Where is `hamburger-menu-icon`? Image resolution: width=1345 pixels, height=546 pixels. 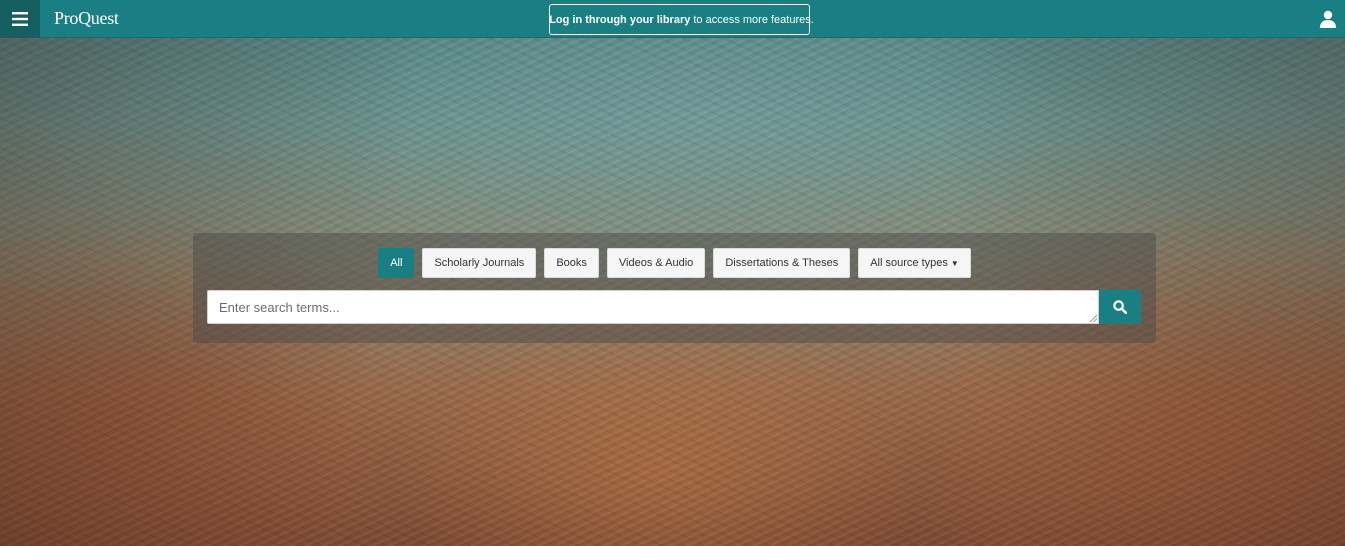 hamburger-menu-icon is located at coordinates (20, 18).